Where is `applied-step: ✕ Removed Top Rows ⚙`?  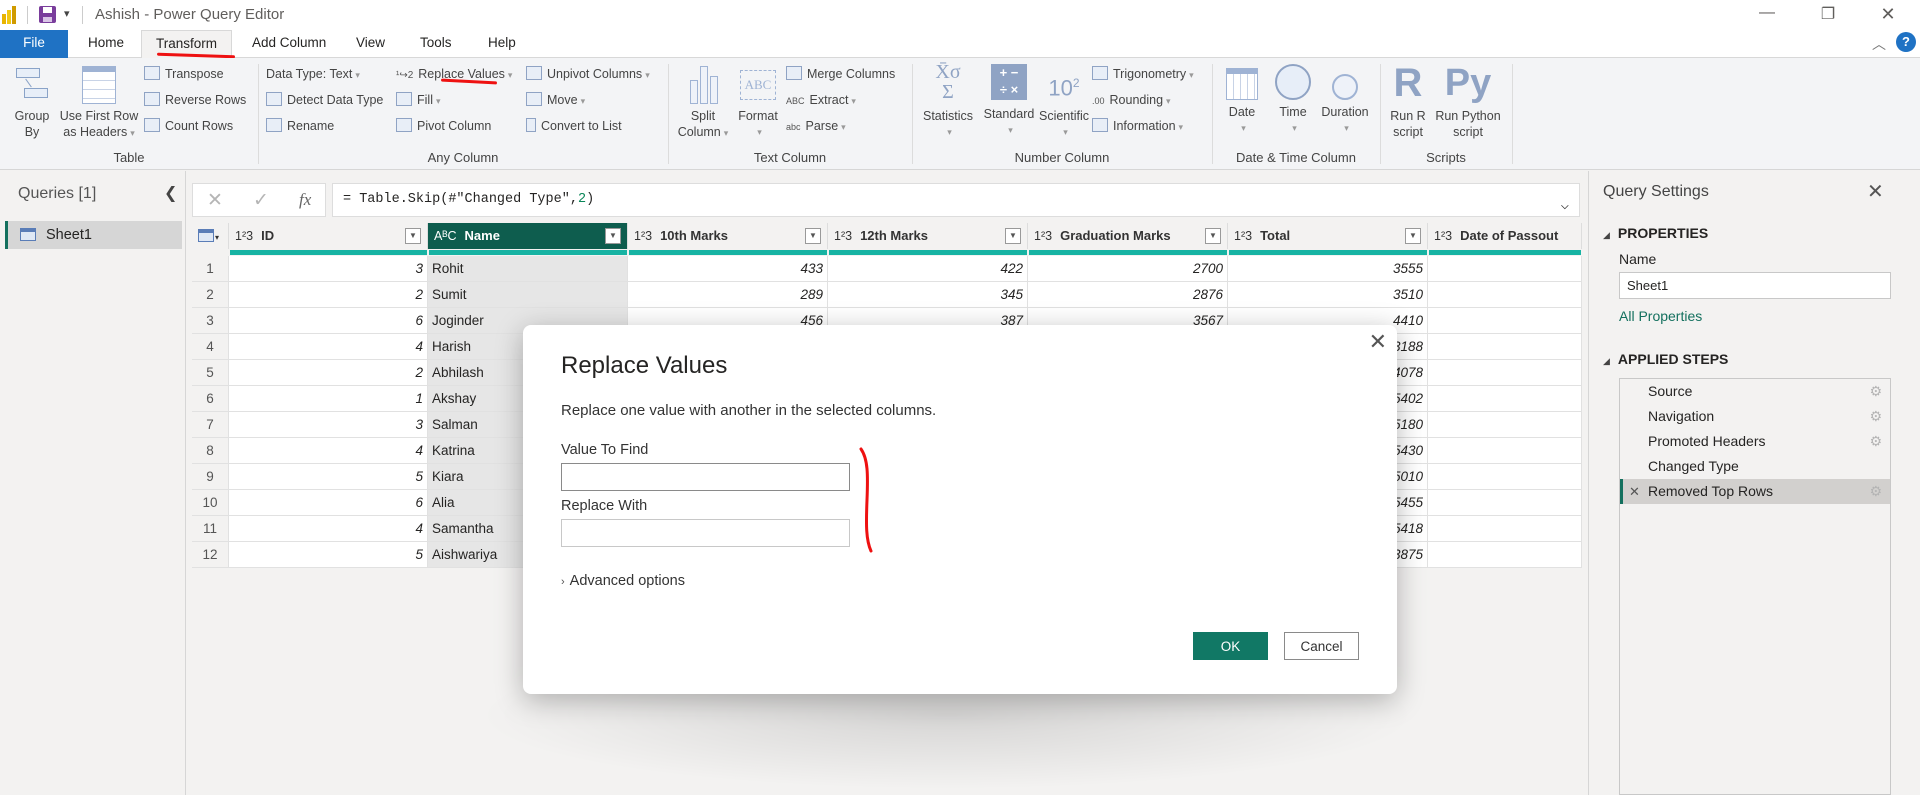
applied-step: ✕ Removed Top Rows ⚙ is located at coordinates (1755, 491).